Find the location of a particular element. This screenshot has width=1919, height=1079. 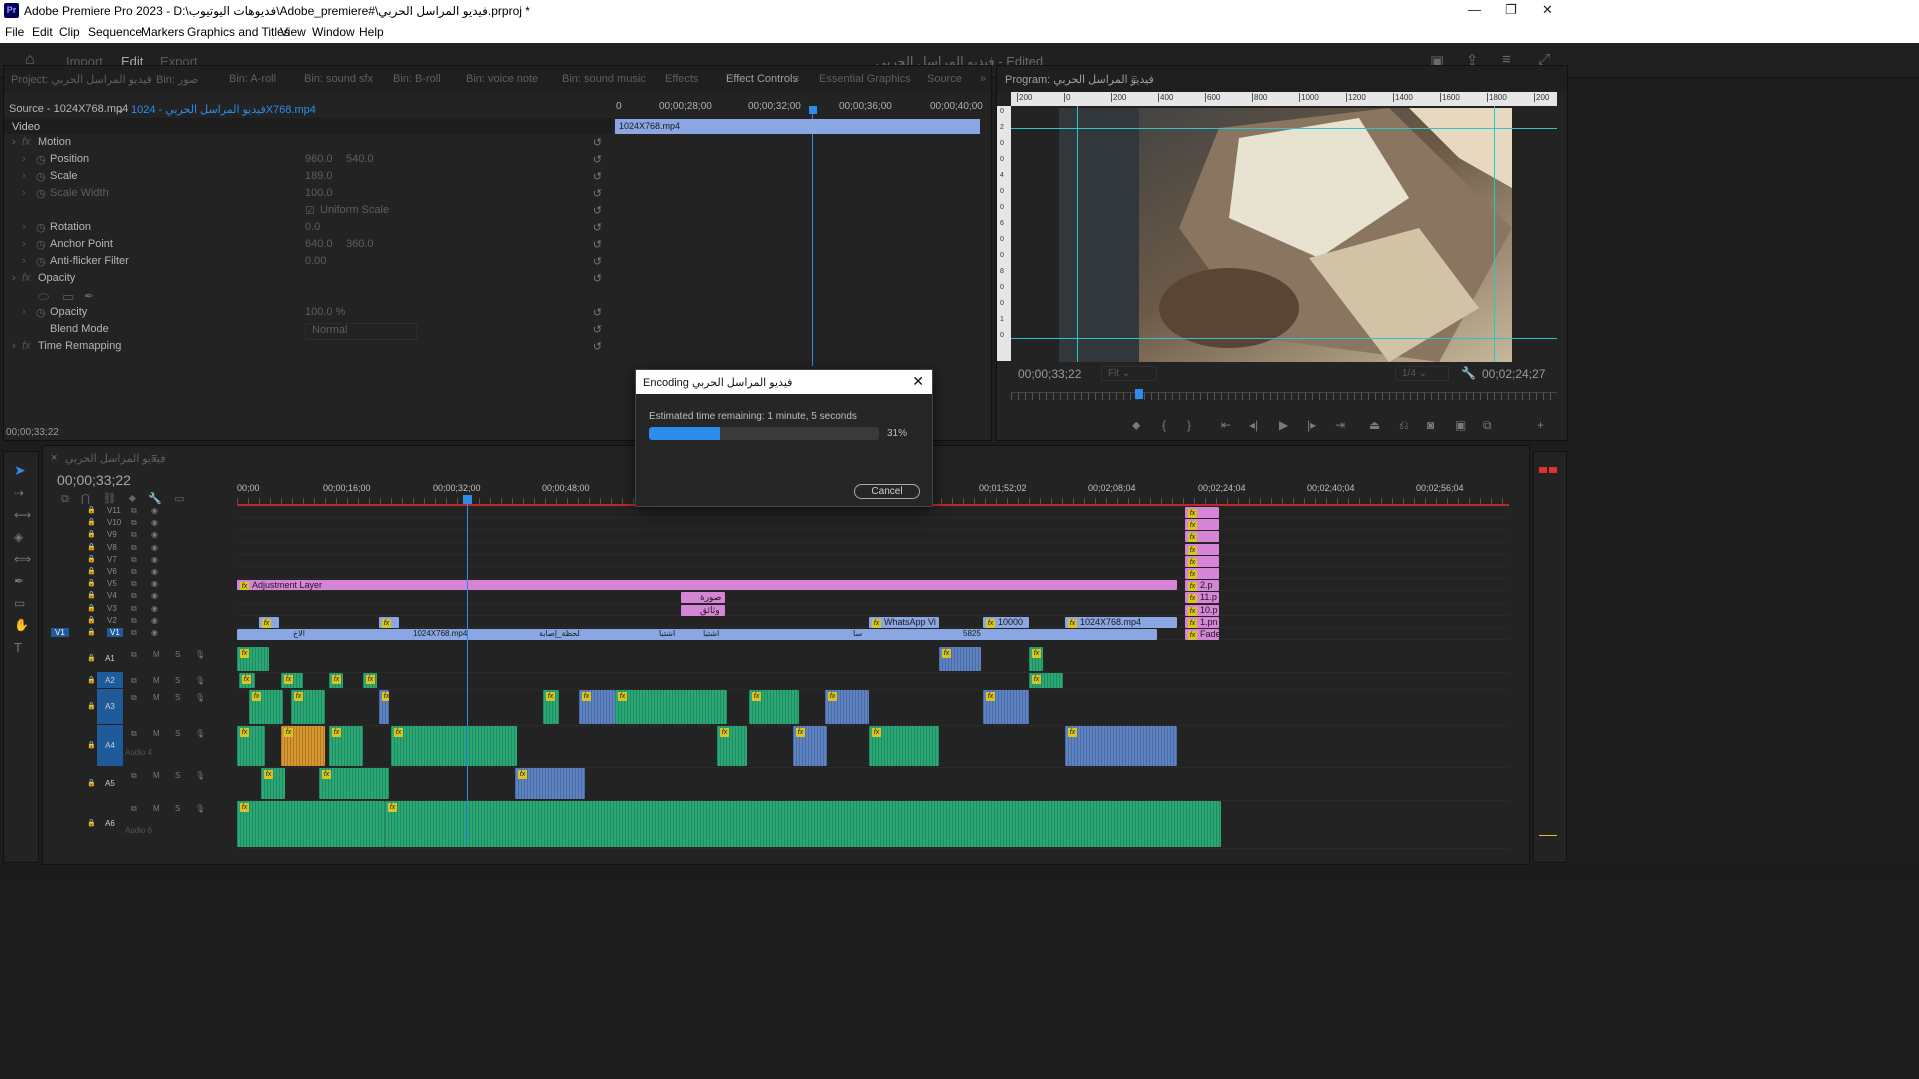

fade-clip: fx Fade is located at coordinates (1202, 634).